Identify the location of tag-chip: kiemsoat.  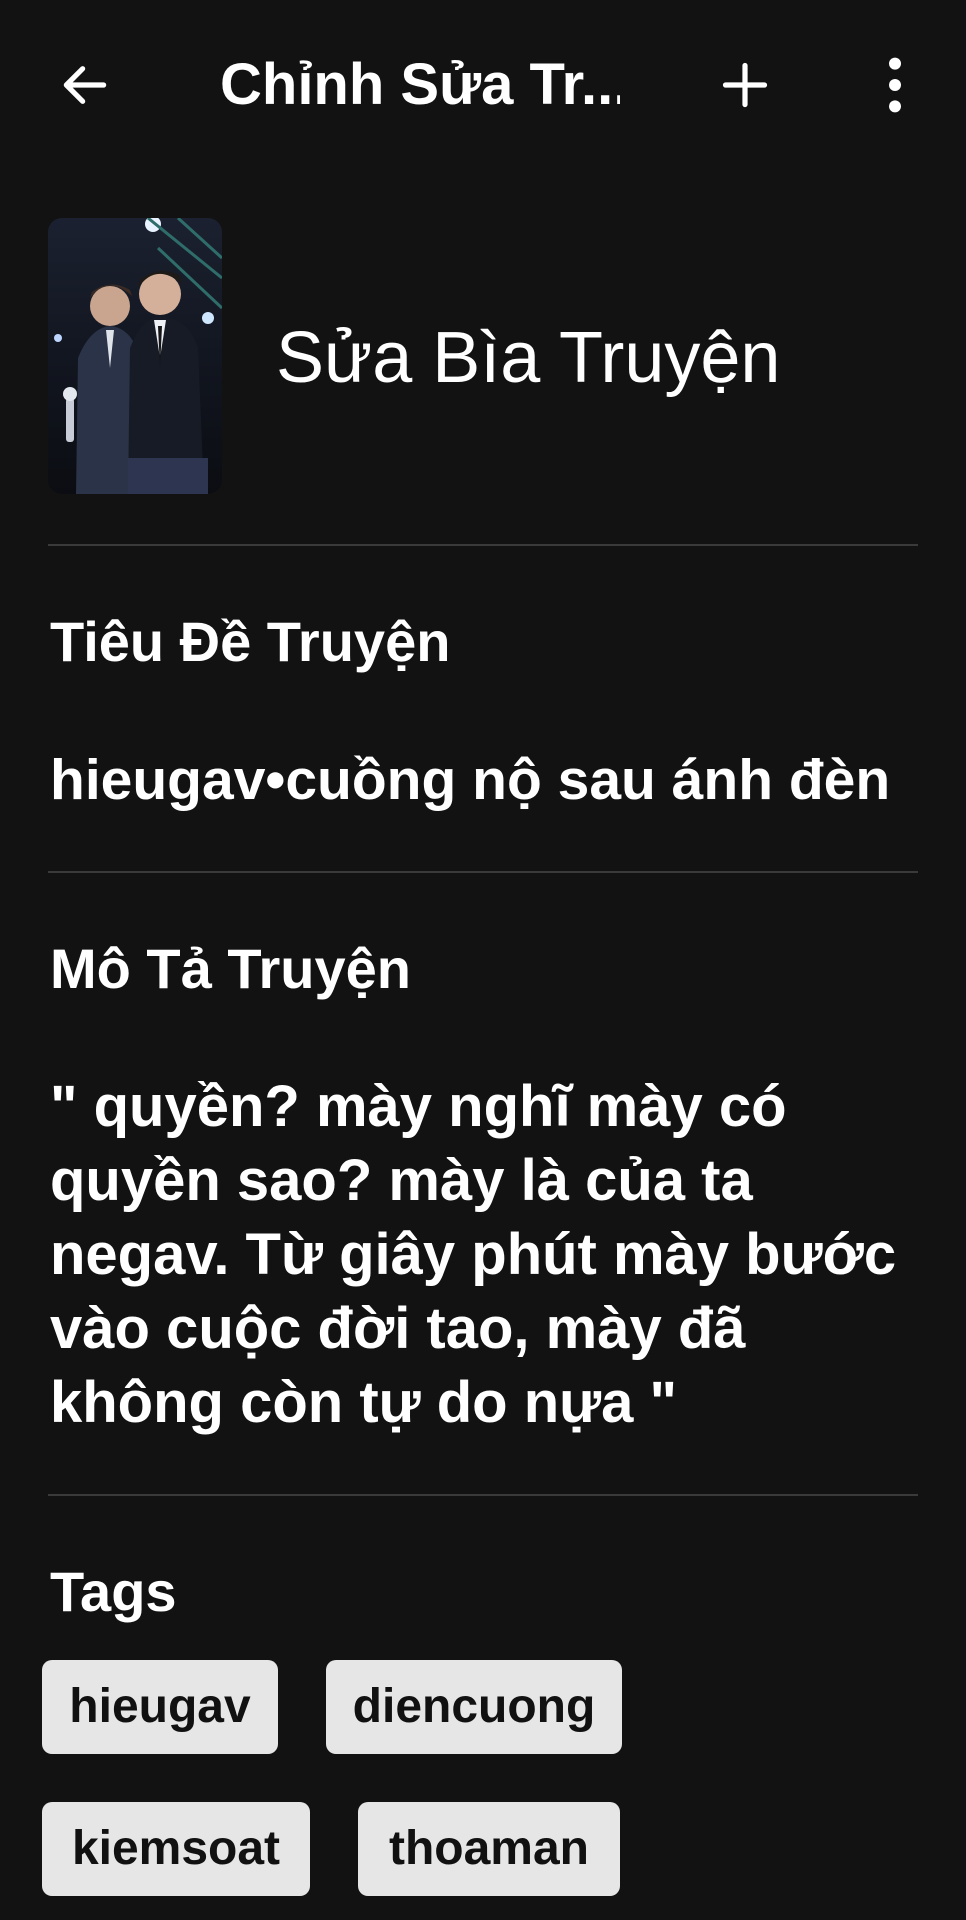
(176, 1849).